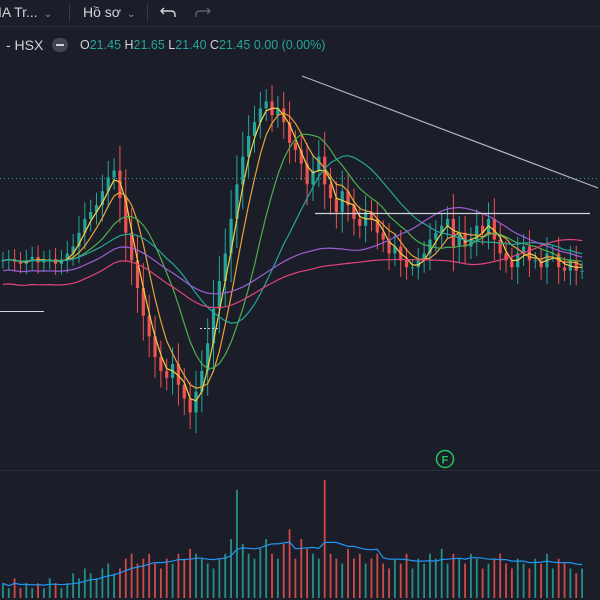  What do you see at coordinates (109, 12) in the screenshot?
I see `profile-dropdown: Hồ sơ ⌄` at bounding box center [109, 12].